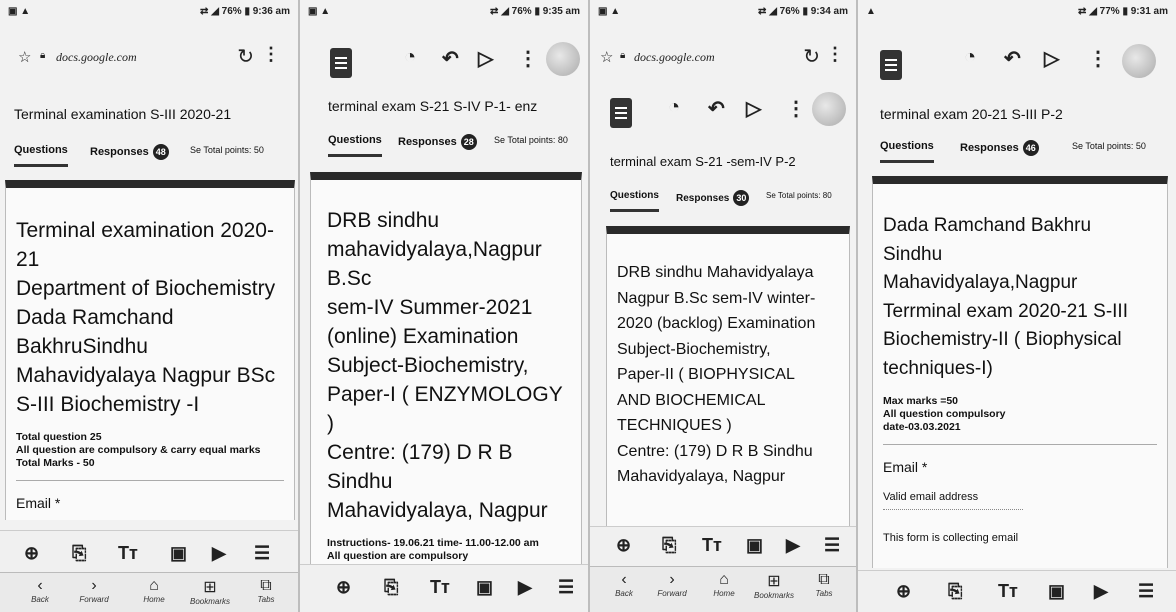 Image resolution: width=1176 pixels, height=612 pixels. Describe the element at coordinates (123, 114) in the screenshot. I see `form-title: Terminal examination S-III 2020-21` at that location.